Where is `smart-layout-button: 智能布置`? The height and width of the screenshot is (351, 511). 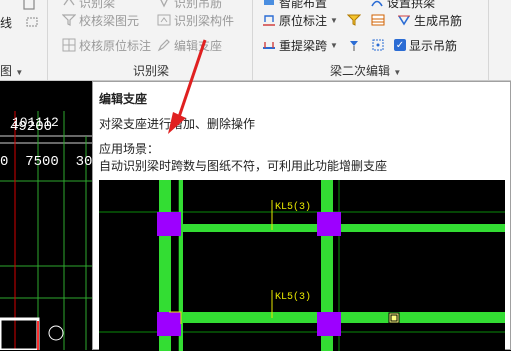
smart-layout-button: 智能布置 is located at coordinates (294, 5).